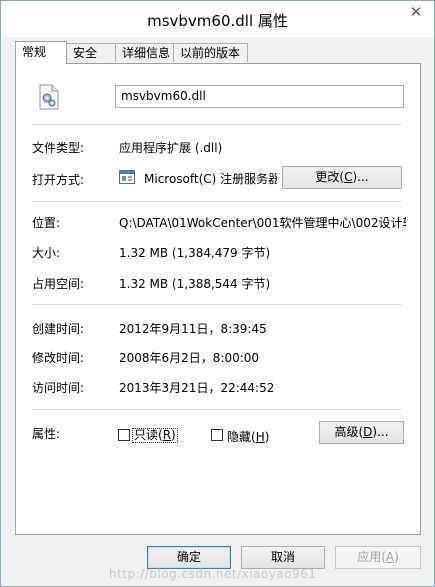 Image resolution: width=435 pixels, height=587 pixels. What do you see at coordinates (58, 388) in the screenshot?
I see `accessed-label: 访问时间:` at bounding box center [58, 388].